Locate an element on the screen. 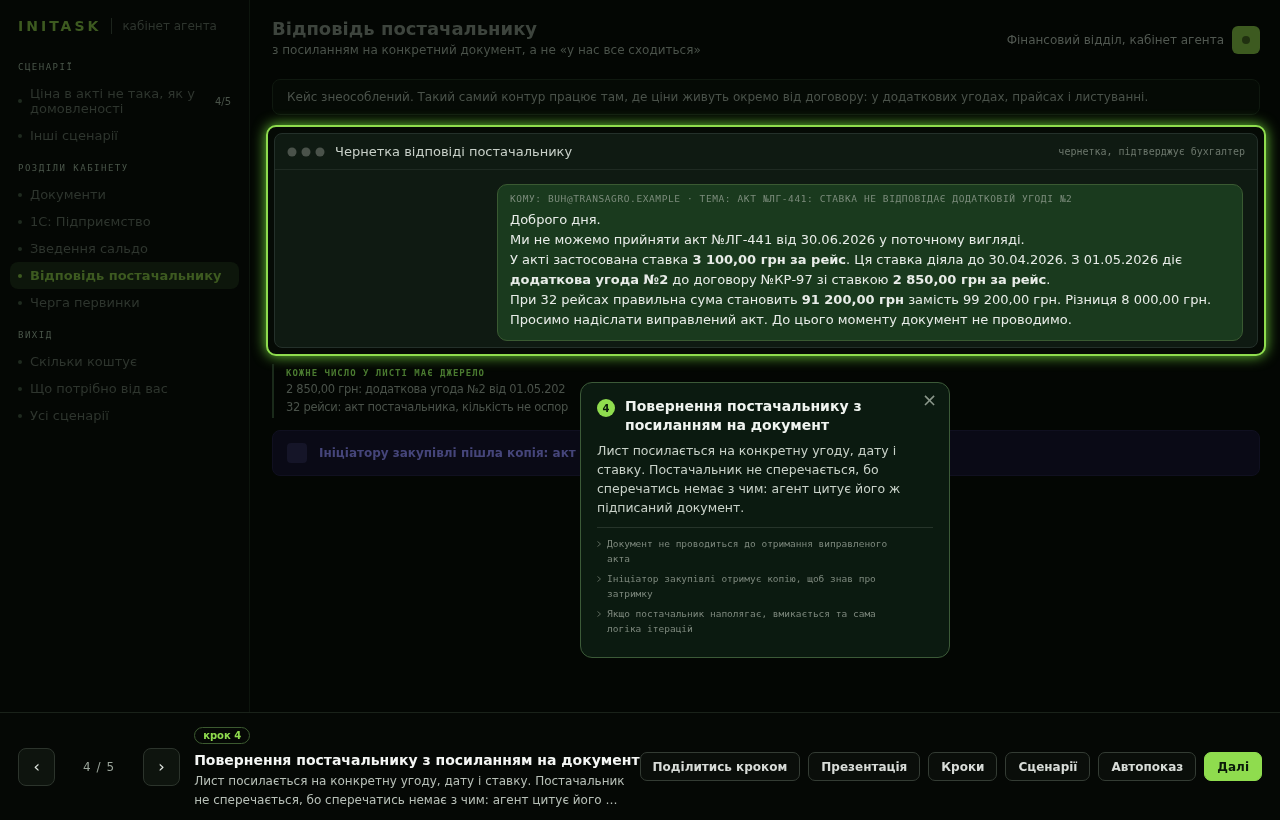 Image resolution: width=1280 pixels, height=820 pixels. step-number: 4 is located at coordinates (606, 408).